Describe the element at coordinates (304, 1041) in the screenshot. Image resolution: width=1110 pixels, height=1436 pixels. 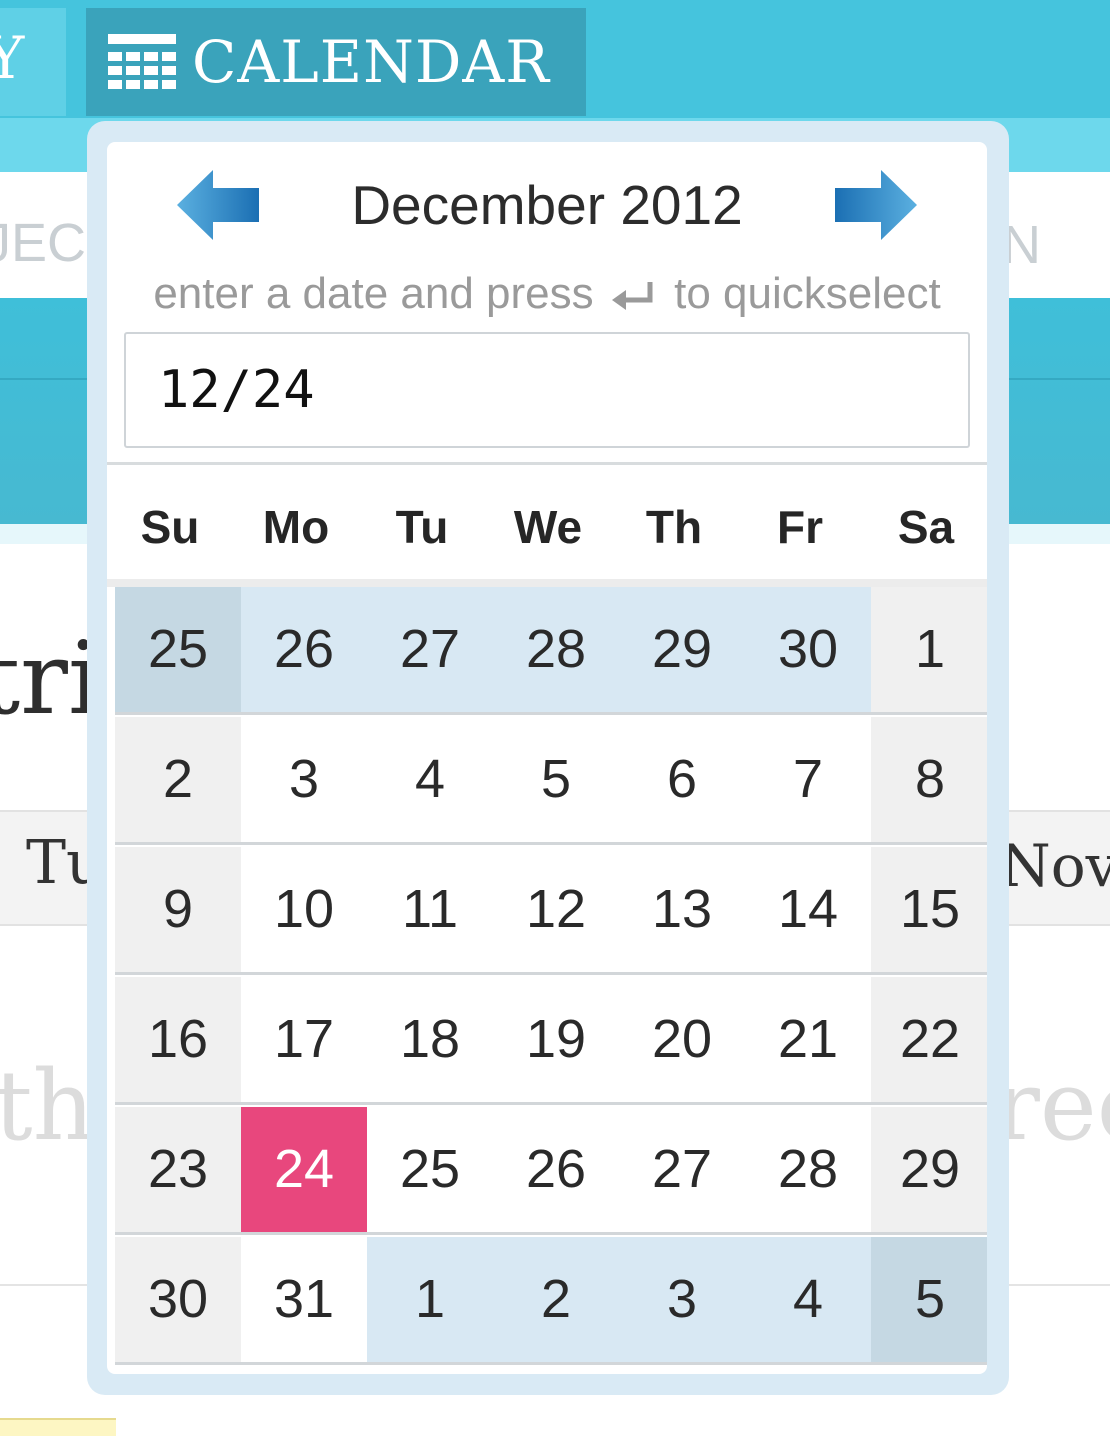
I see `day-cell: 17` at that location.